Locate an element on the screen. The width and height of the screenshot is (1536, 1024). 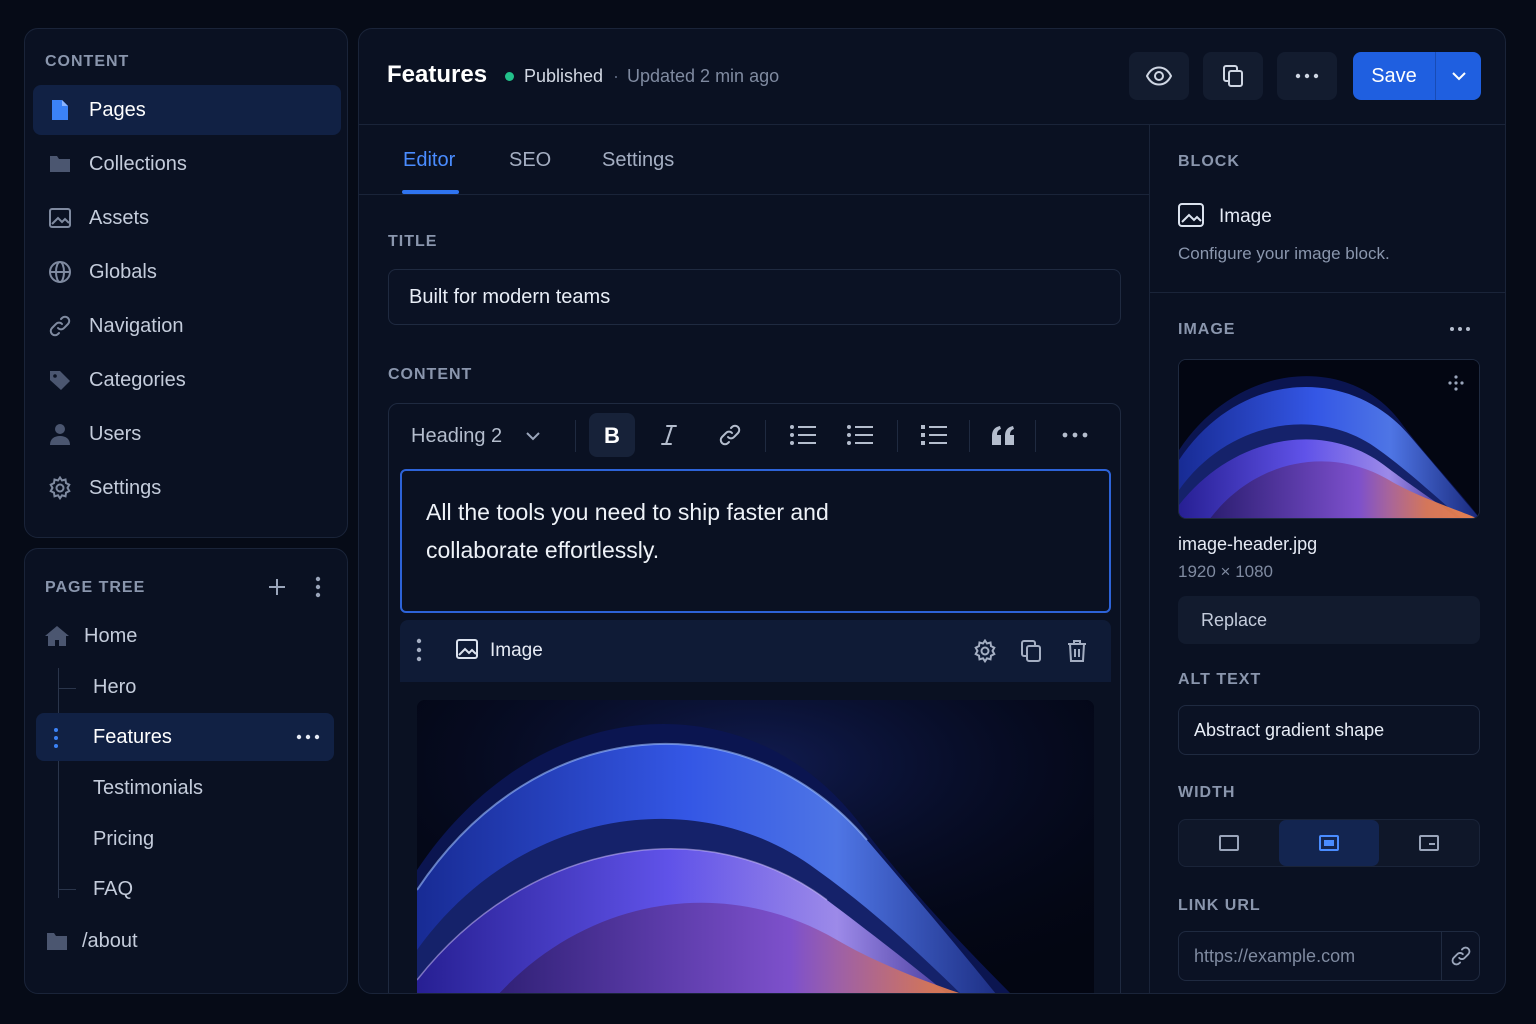
heading-select: Heading 2 is located at coordinates (475, 436).